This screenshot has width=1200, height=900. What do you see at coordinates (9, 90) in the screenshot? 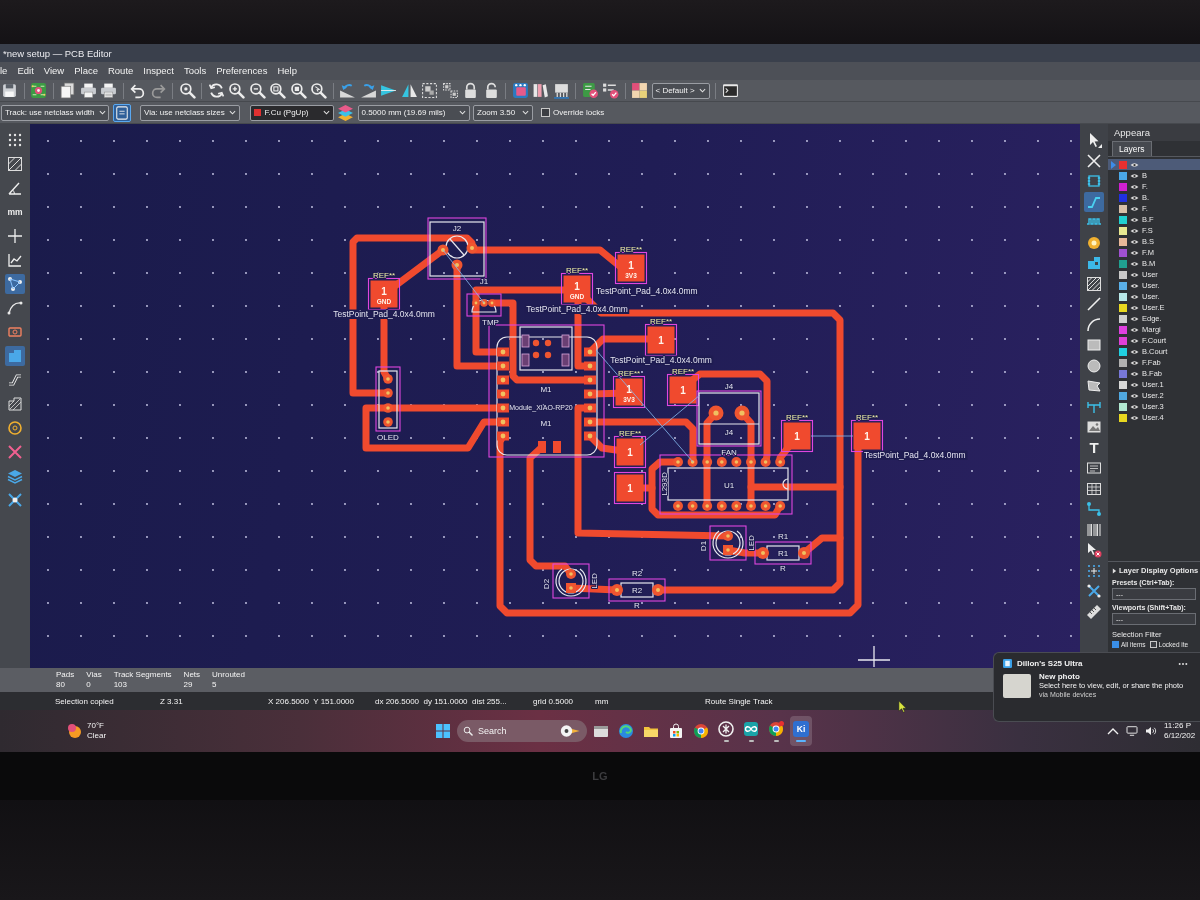
I see `save-icon` at bounding box center [9, 90].